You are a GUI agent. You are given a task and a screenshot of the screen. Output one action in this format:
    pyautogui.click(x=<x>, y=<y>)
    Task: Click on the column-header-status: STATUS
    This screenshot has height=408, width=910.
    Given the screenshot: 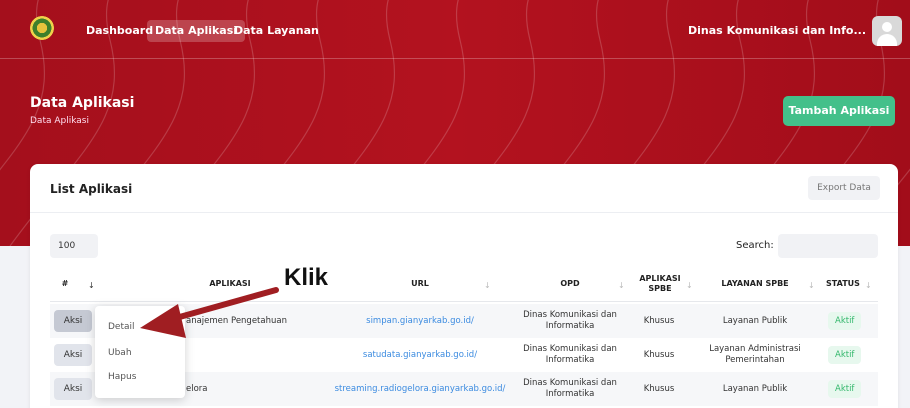 What is the action you would take?
    pyautogui.click(x=843, y=284)
    